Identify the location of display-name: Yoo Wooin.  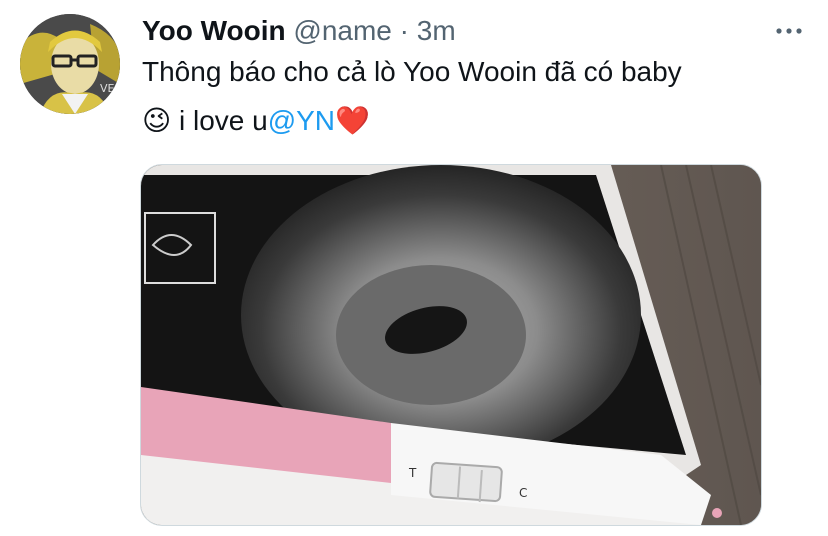
(214, 30).